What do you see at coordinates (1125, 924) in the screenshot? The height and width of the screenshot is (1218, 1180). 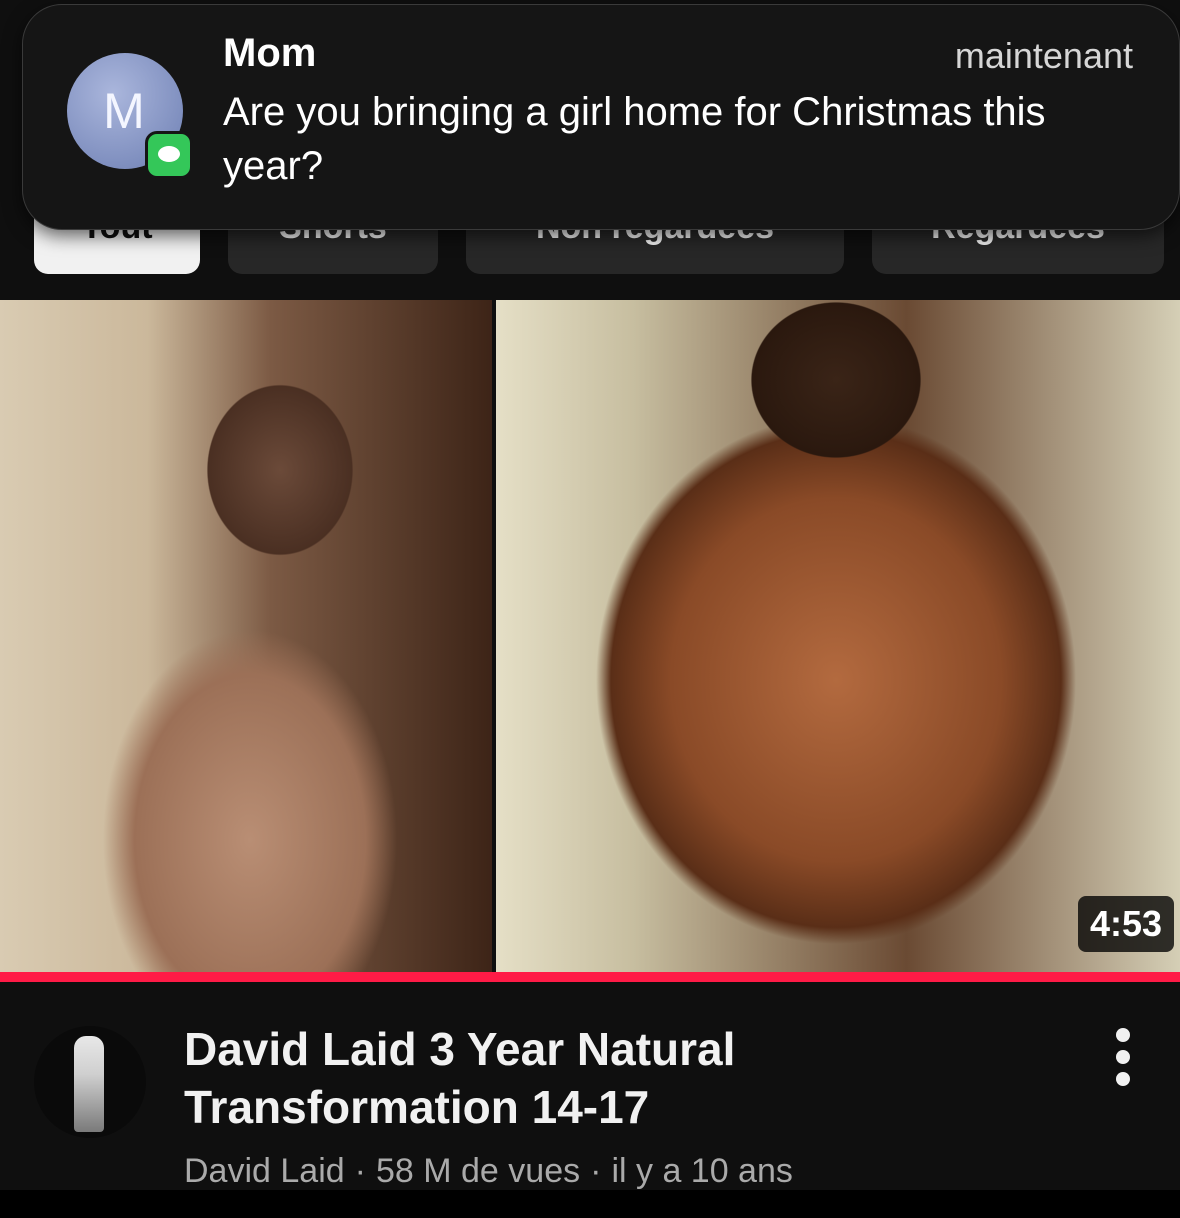 I see `video-duration-badge: 4:53` at bounding box center [1125, 924].